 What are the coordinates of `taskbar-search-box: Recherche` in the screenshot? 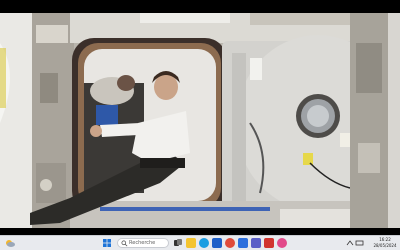 It's located at (143, 243).